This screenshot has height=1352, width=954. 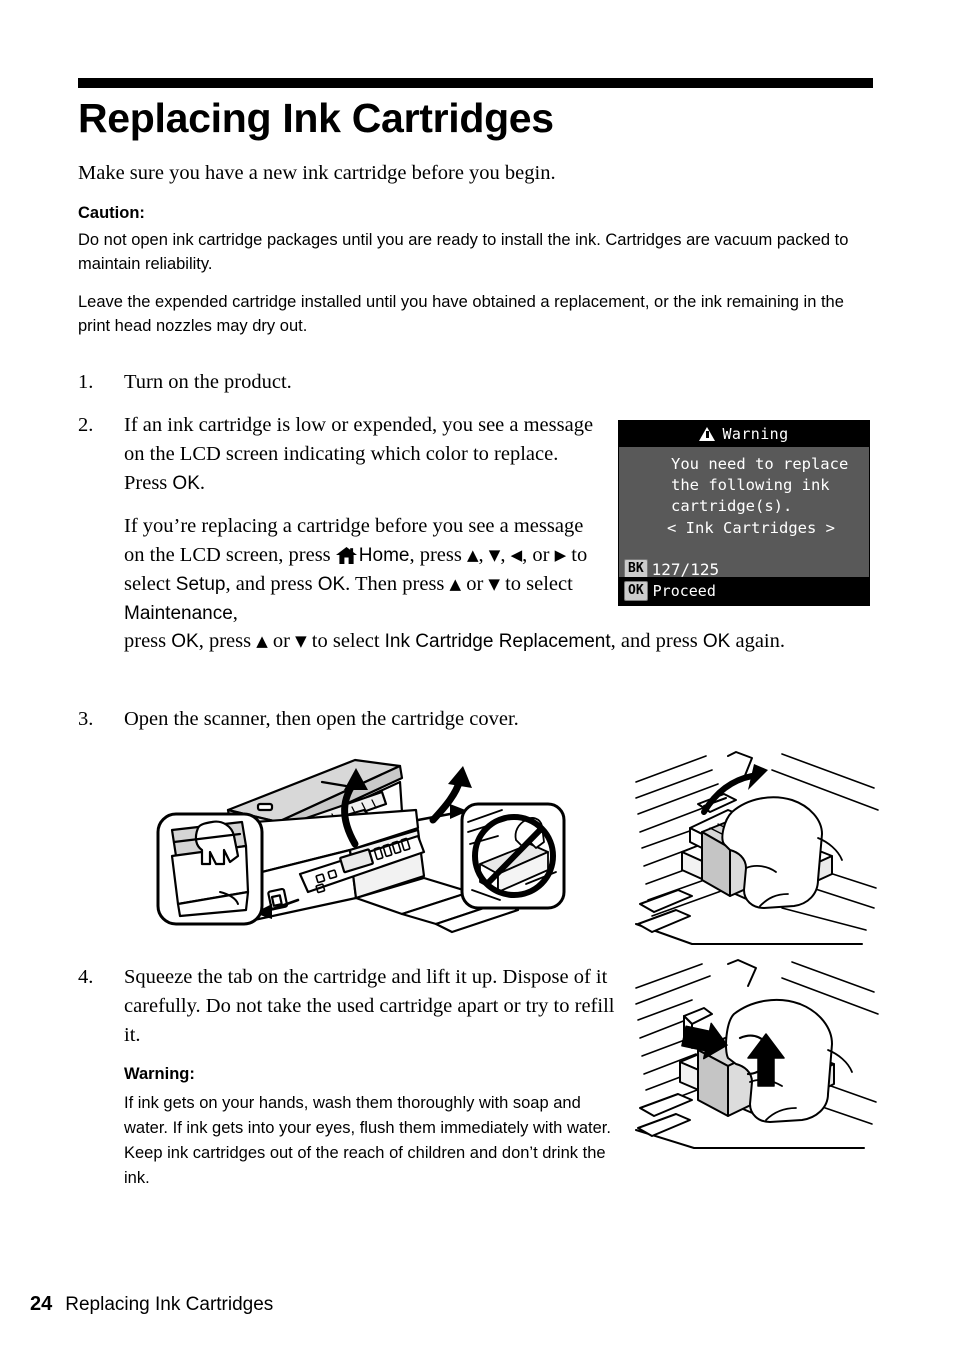 I want to click on arrow-up-icon-2: ▲, so click(x=455, y=584).